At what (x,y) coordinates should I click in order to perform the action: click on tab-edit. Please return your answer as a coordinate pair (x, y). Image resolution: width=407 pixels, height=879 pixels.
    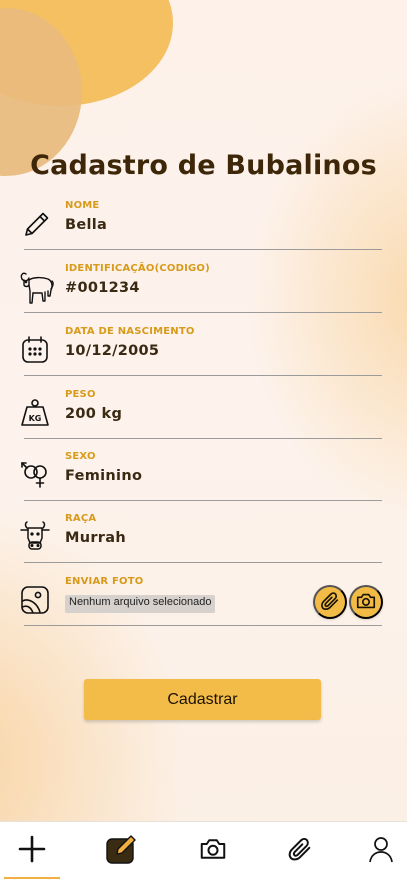
    Looking at the image, I should click on (121, 850).